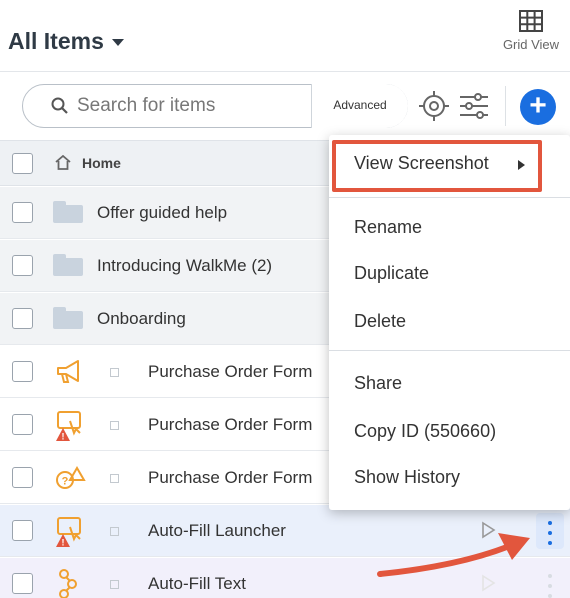 This screenshot has height=598, width=570. Describe the element at coordinates (141, 318) in the screenshot. I see `folder-label: Onboarding` at that location.